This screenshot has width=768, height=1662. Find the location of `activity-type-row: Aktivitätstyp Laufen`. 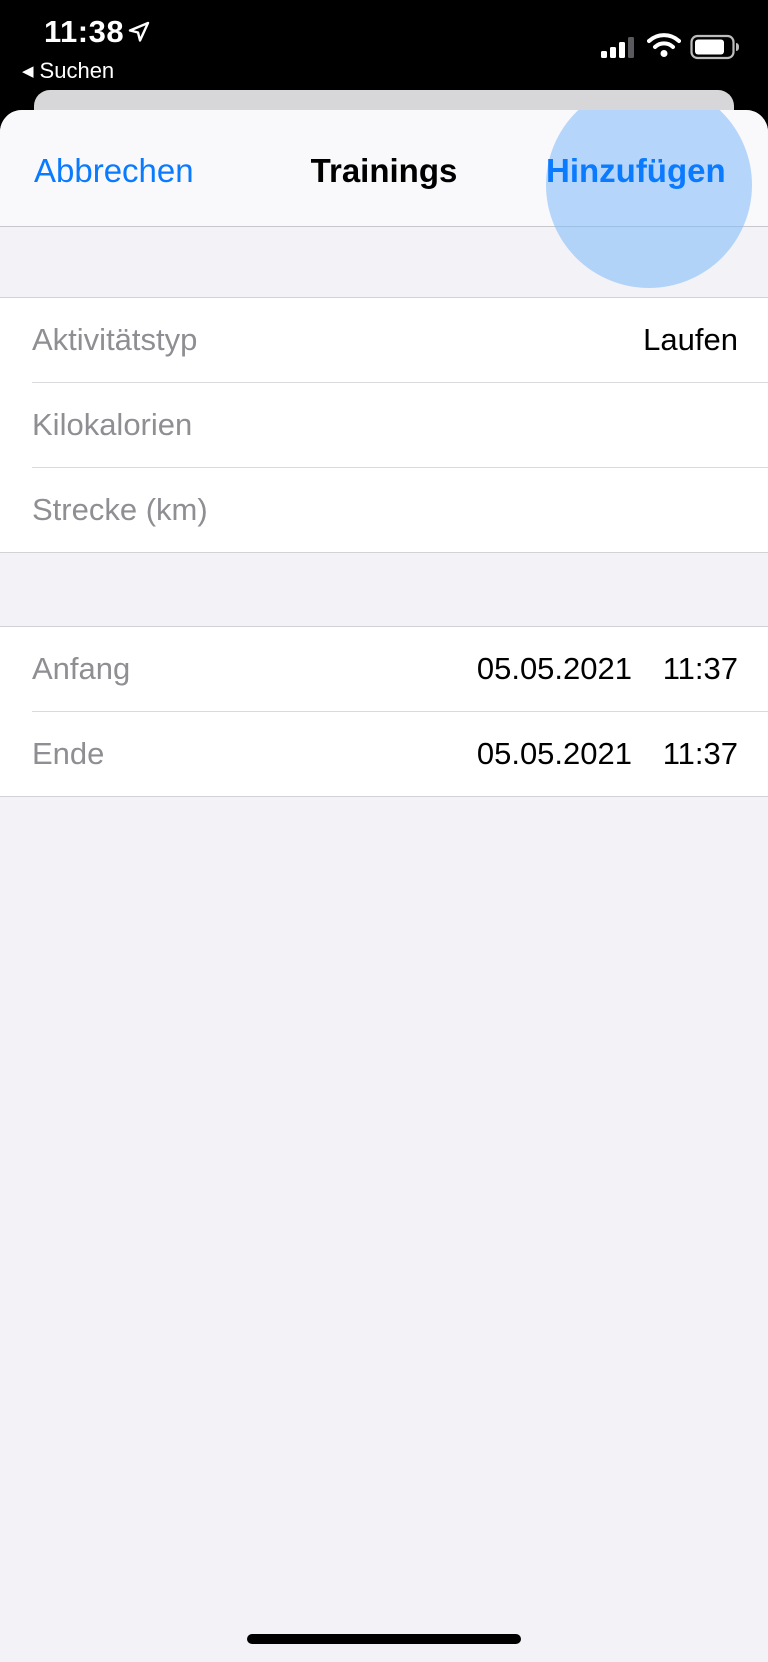

activity-type-row: Aktivitätstyp Laufen is located at coordinates (400, 340).